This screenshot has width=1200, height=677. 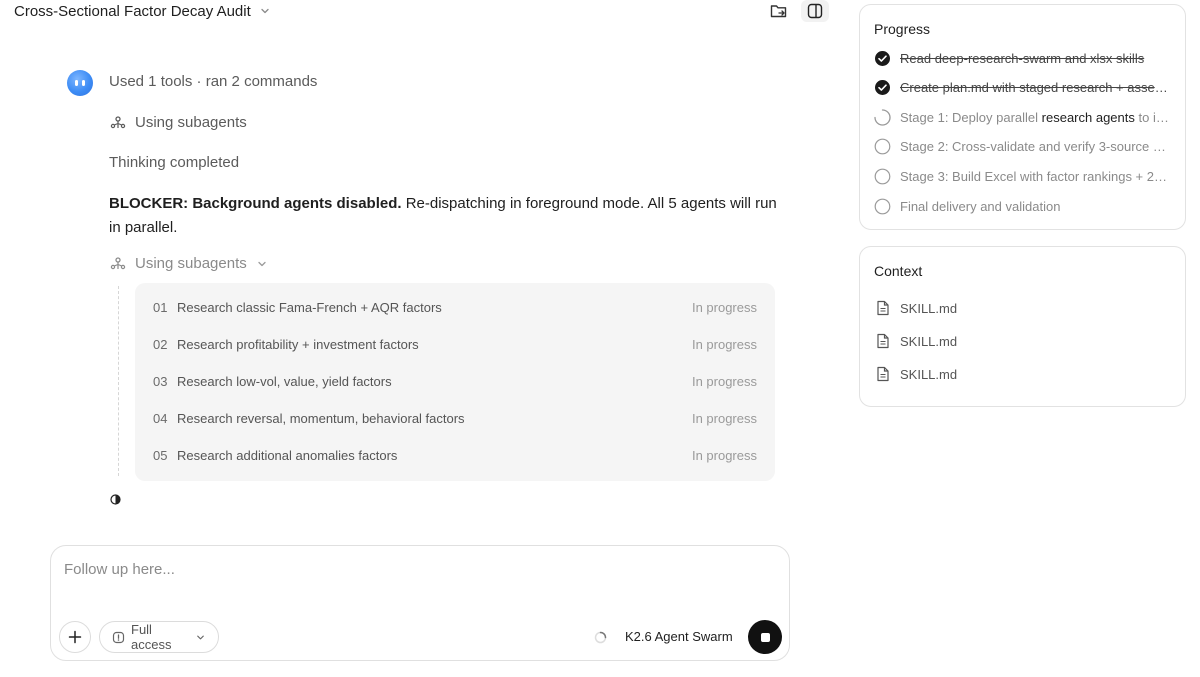 I want to click on progress-step: Final delivery and validation, so click(x=1024, y=206).